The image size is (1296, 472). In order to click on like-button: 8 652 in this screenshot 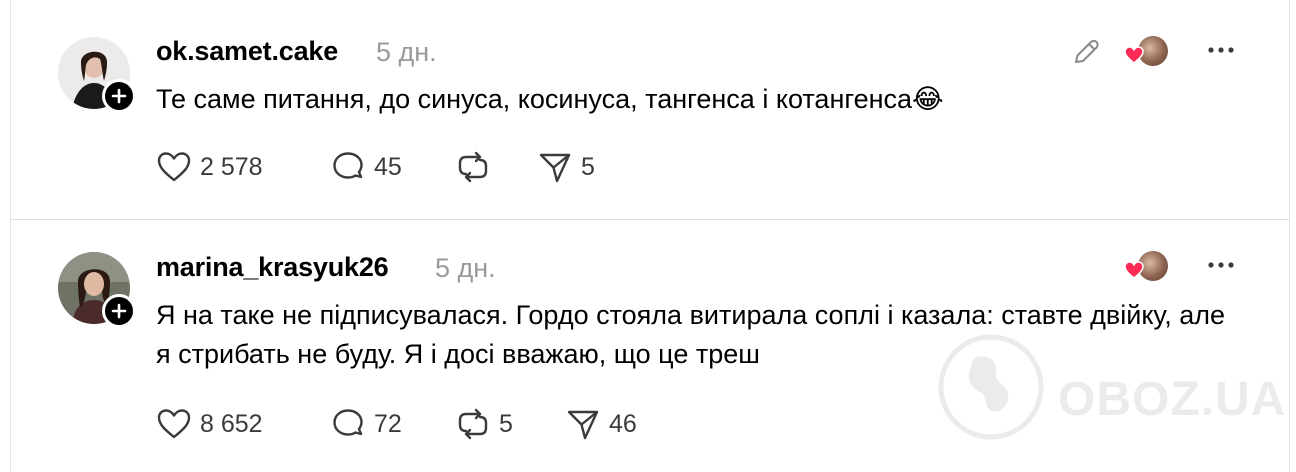, I will do `click(209, 424)`.